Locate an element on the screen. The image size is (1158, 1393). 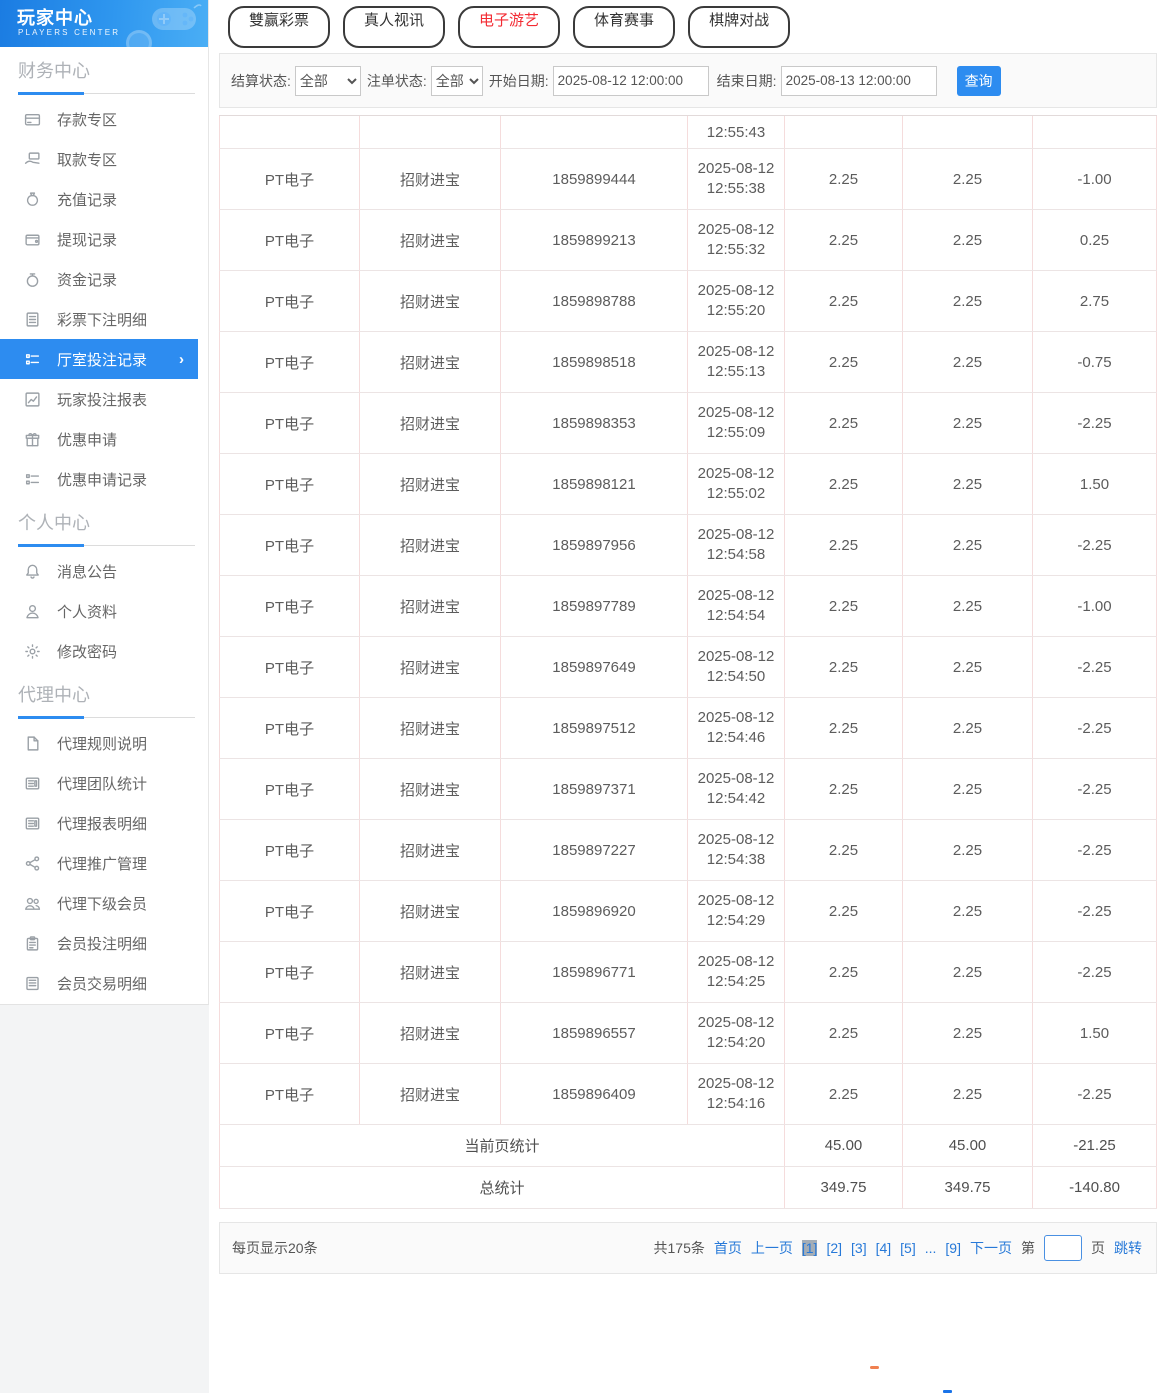
order-no-cell: 1859897371 is located at coordinates (594, 789).